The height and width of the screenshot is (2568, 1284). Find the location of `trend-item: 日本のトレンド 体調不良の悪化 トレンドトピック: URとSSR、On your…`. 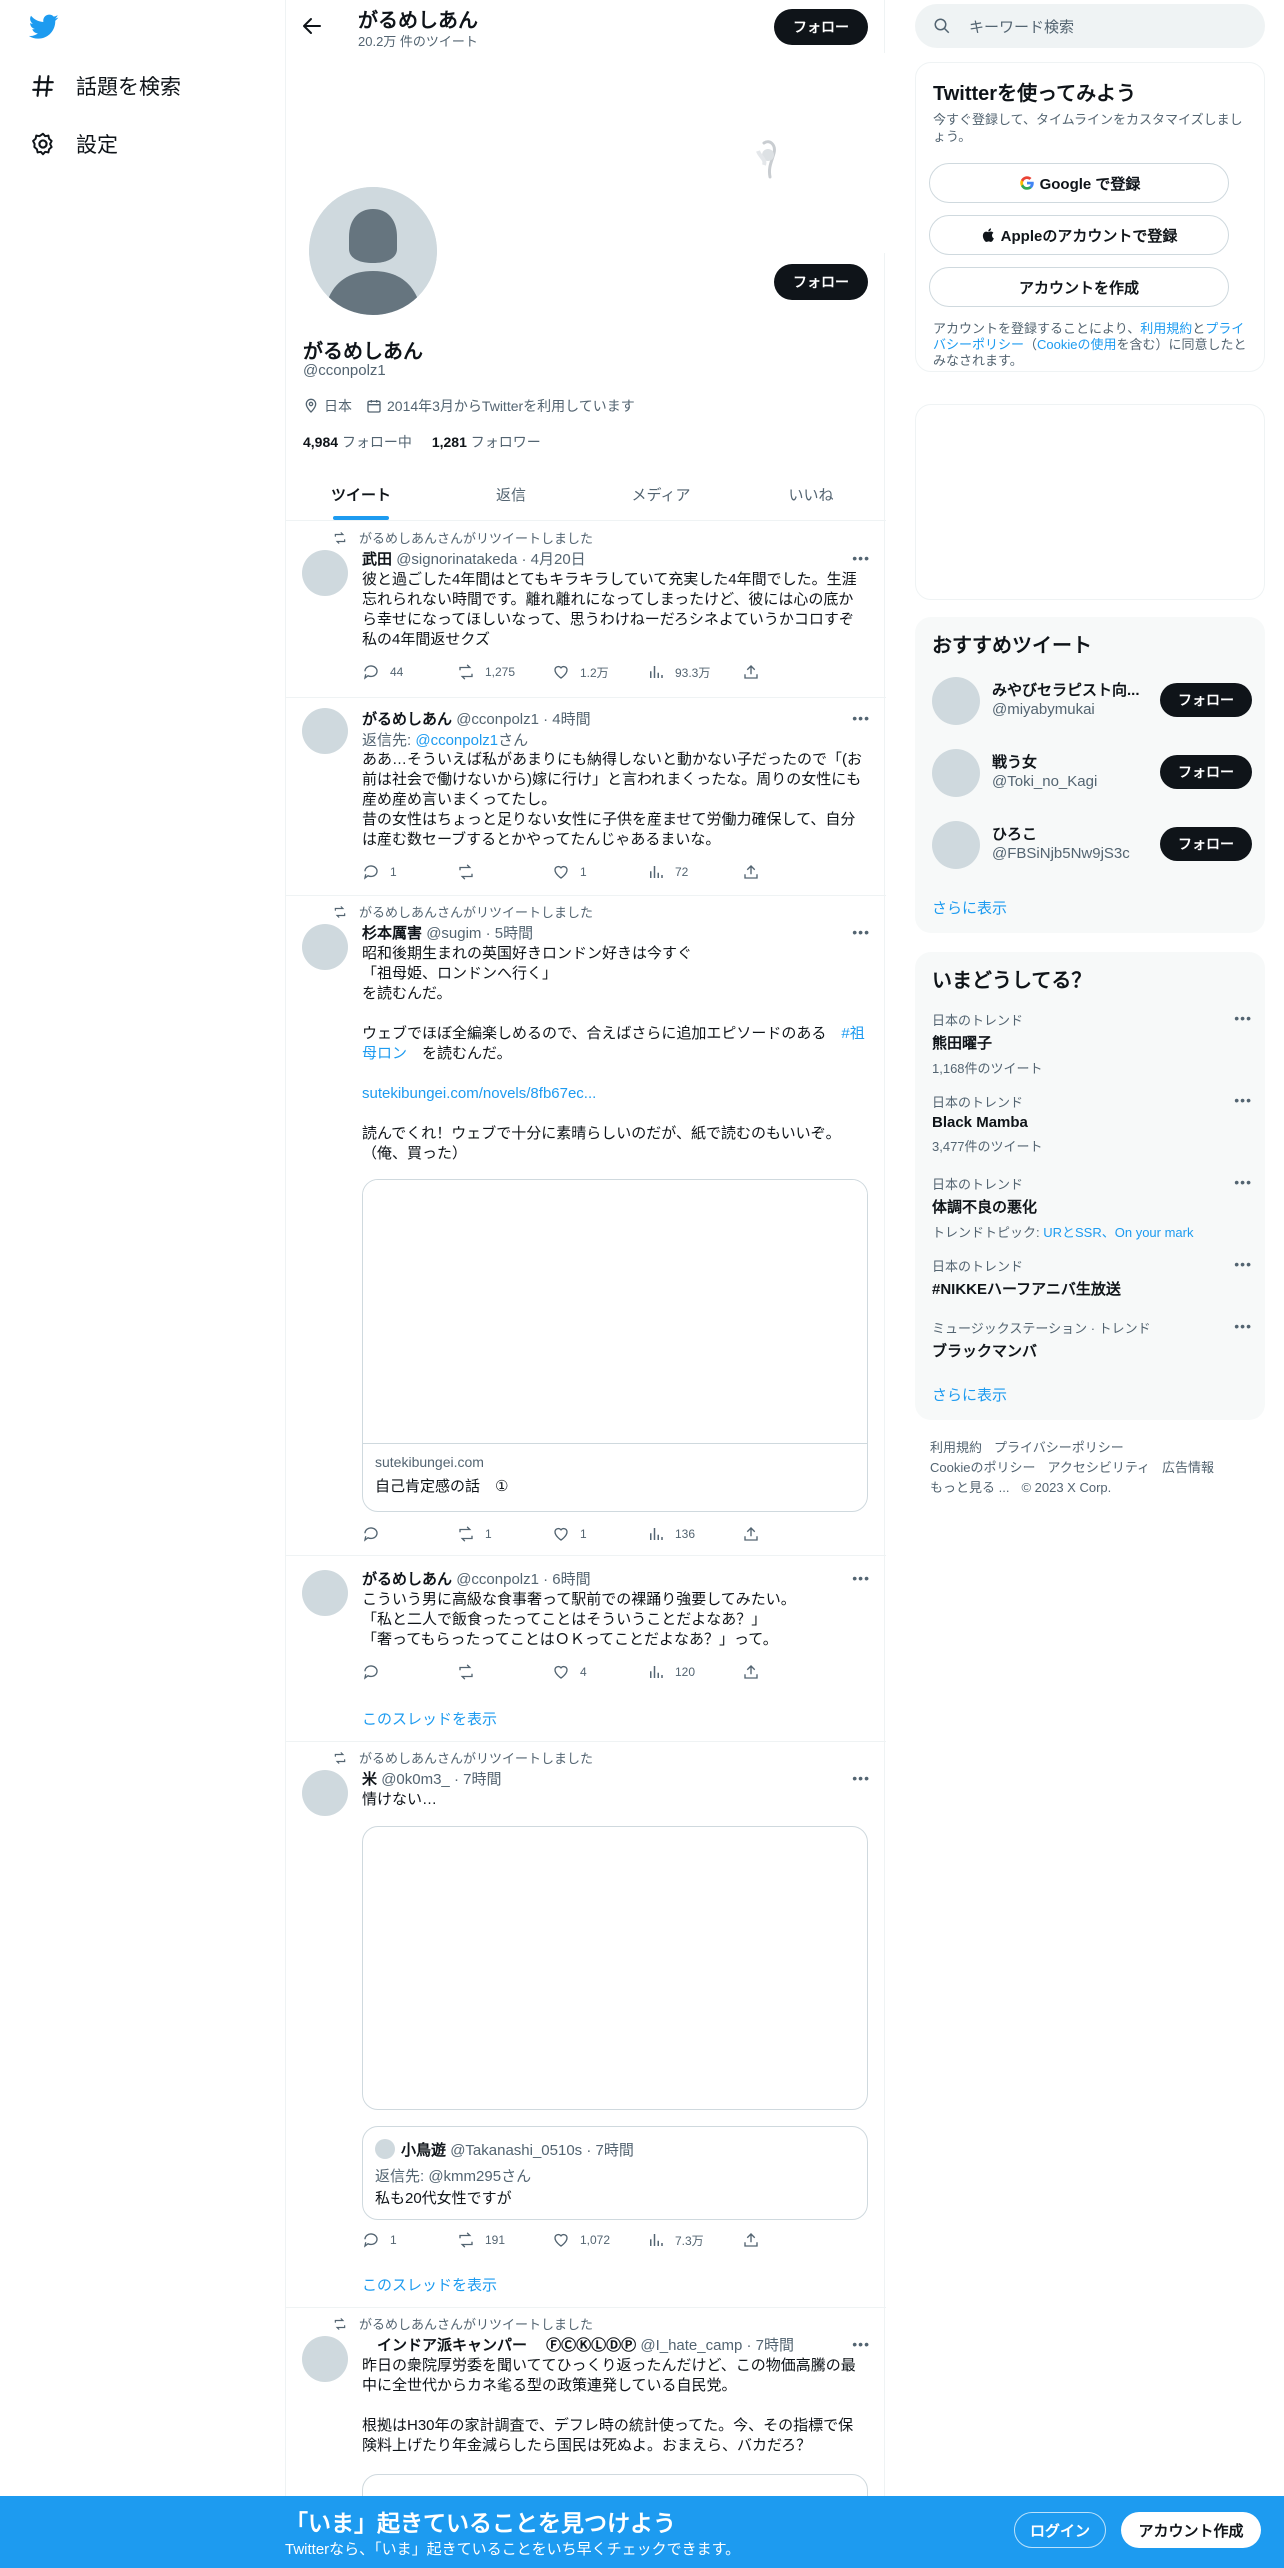

trend-item: 日本のトレンド 体調不良の悪化 トレンドトピック: URとSSR、On your… is located at coordinates (1092, 1207).